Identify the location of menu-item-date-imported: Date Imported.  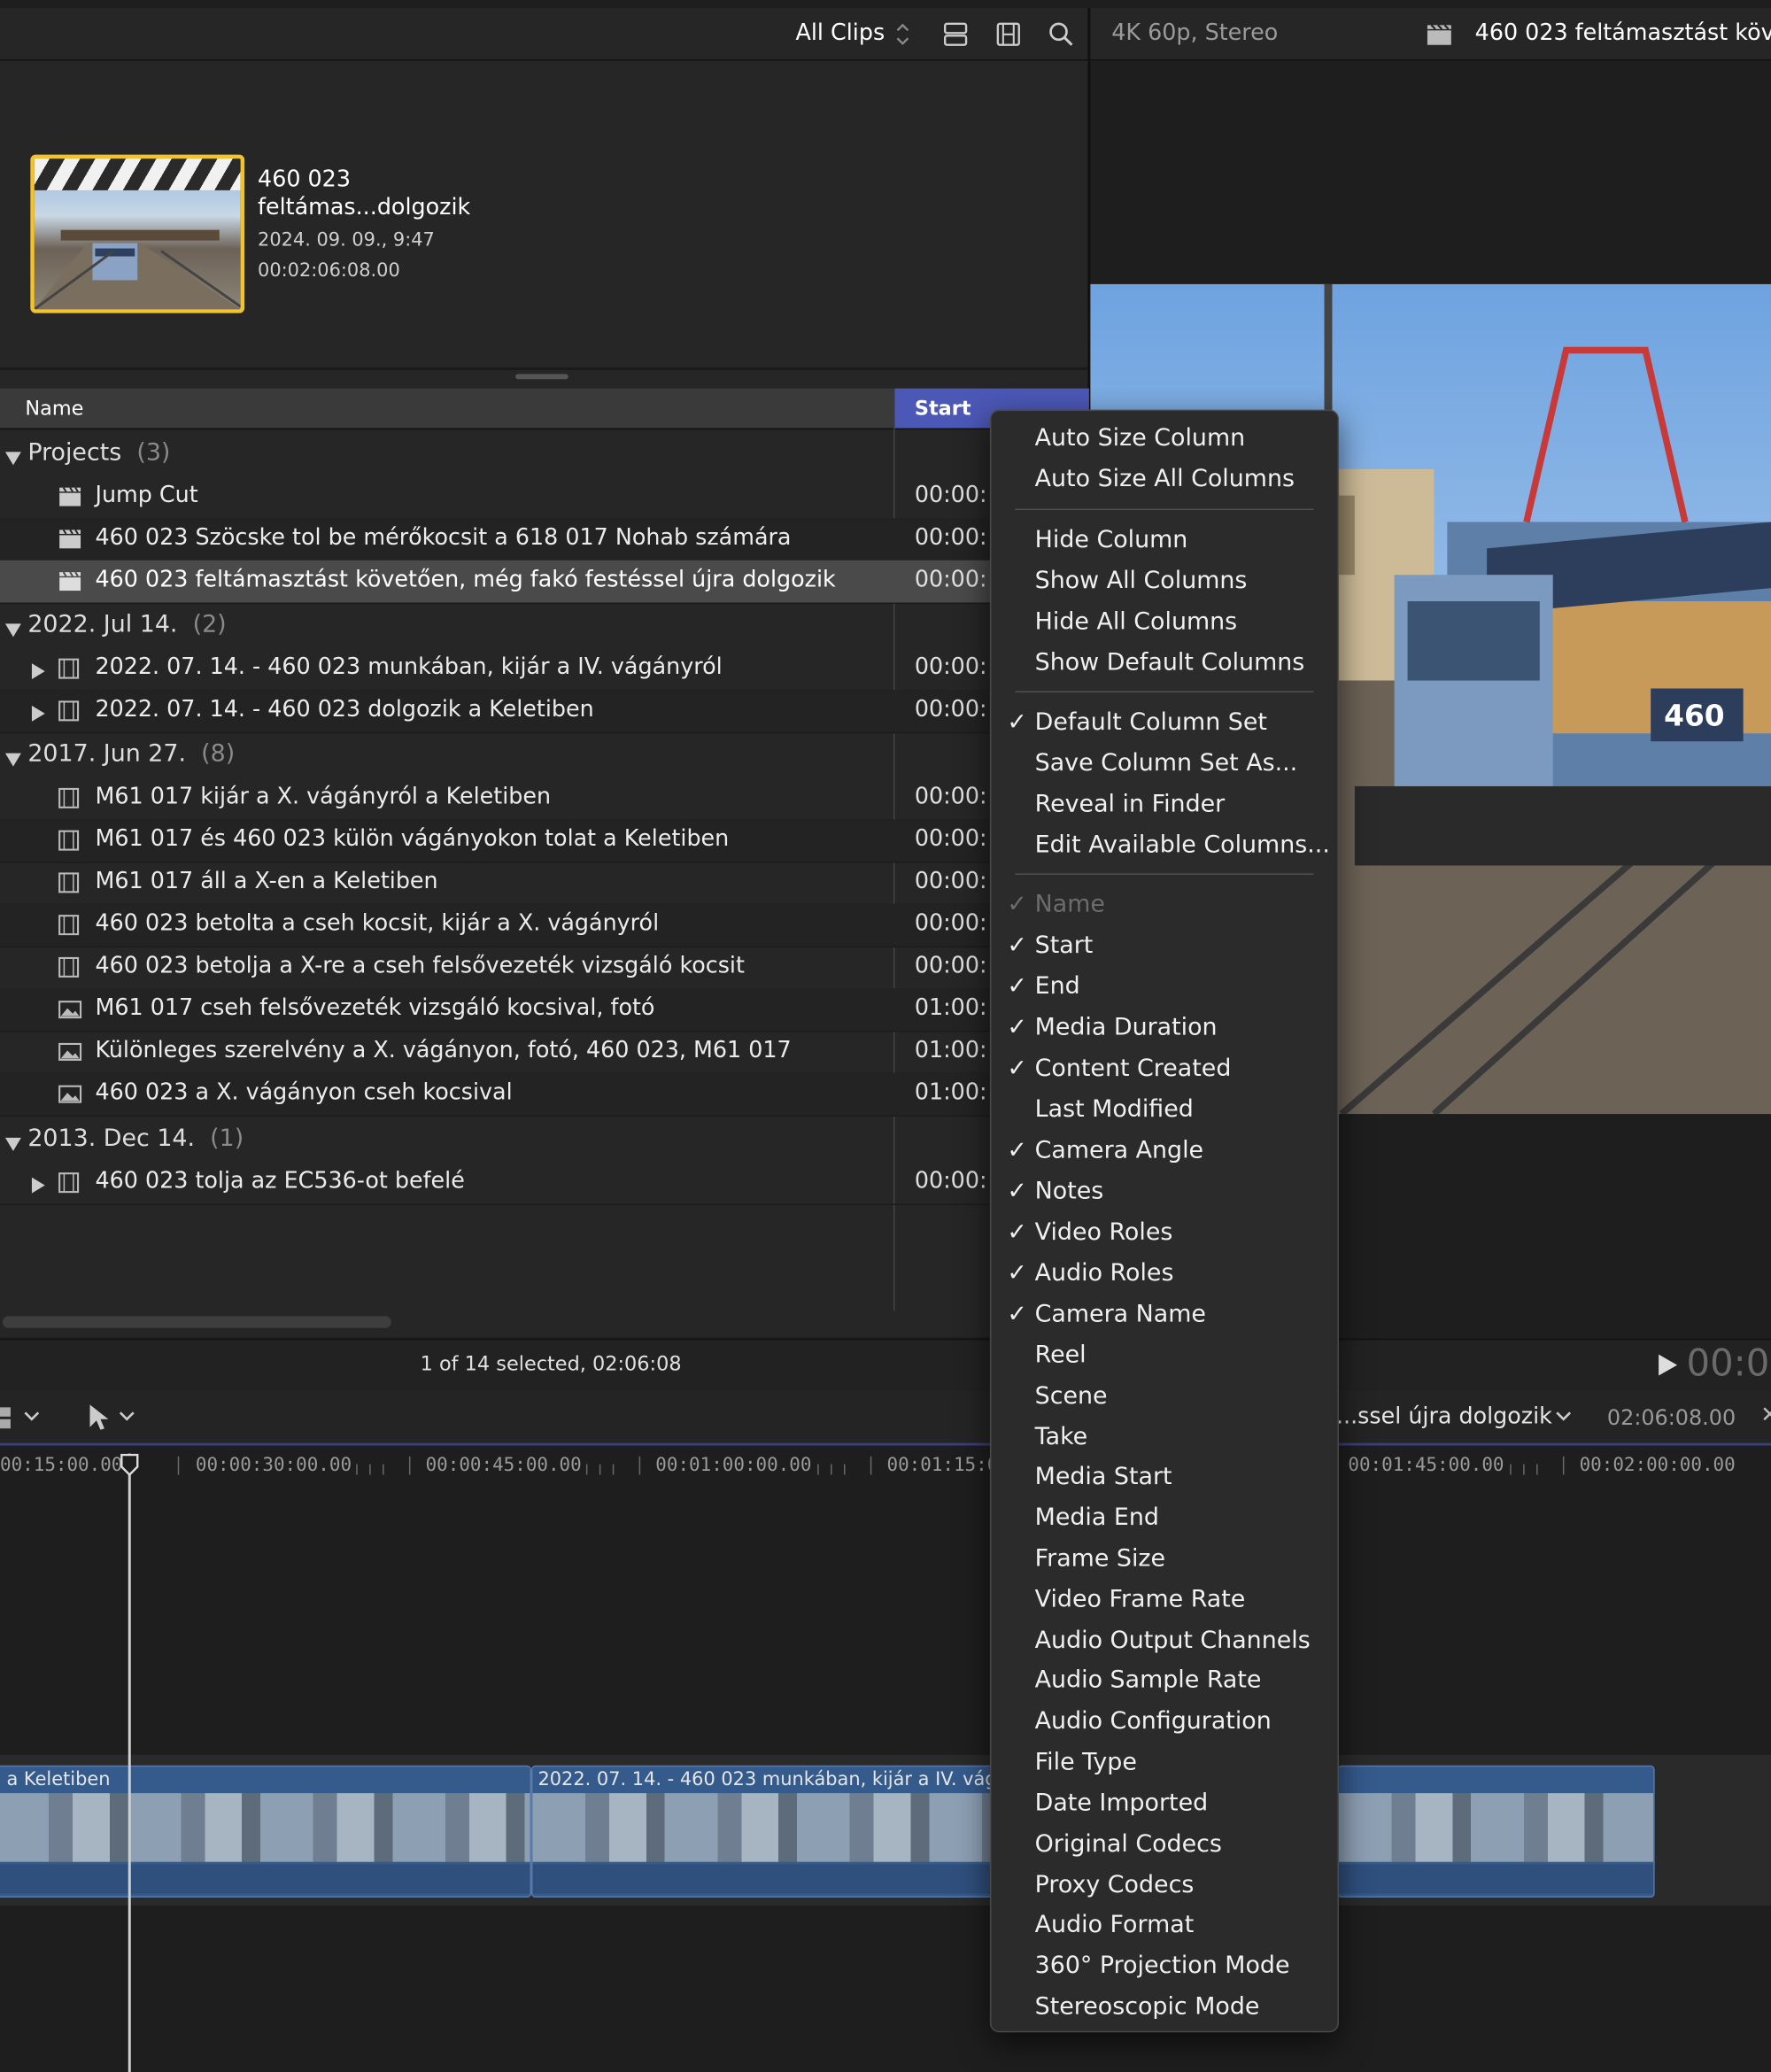
(1164, 1804).